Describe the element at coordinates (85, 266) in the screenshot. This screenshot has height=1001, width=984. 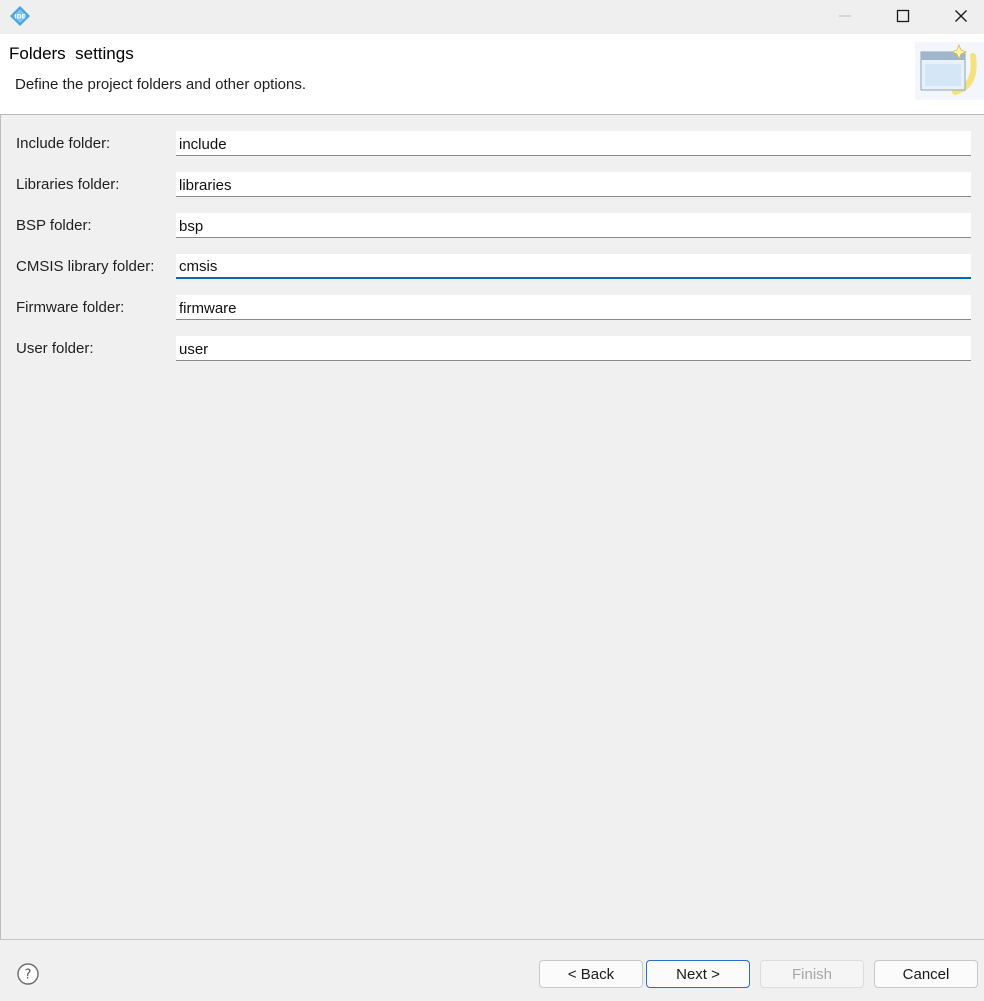
I see `cmsis-folder-label: CMSIS library folder:` at that location.